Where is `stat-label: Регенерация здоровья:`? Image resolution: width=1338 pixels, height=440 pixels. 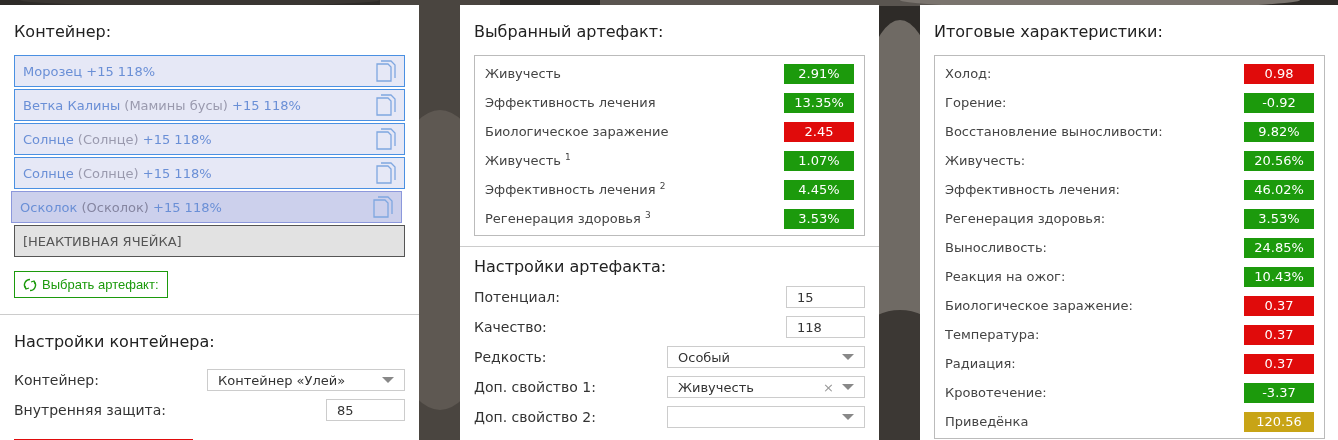 stat-label: Регенерация здоровья: is located at coordinates (1025, 218).